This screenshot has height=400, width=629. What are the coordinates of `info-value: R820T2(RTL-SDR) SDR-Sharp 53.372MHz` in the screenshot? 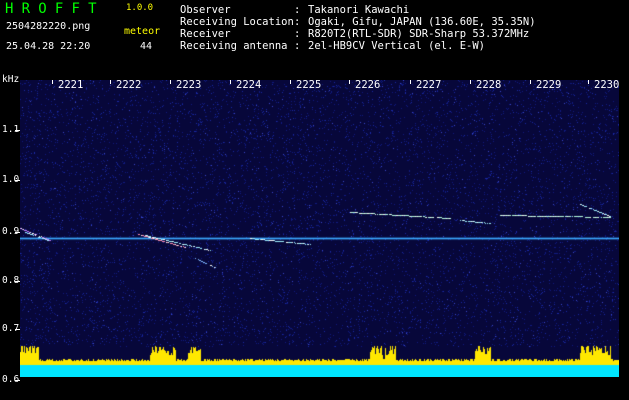 It's located at (419, 34).